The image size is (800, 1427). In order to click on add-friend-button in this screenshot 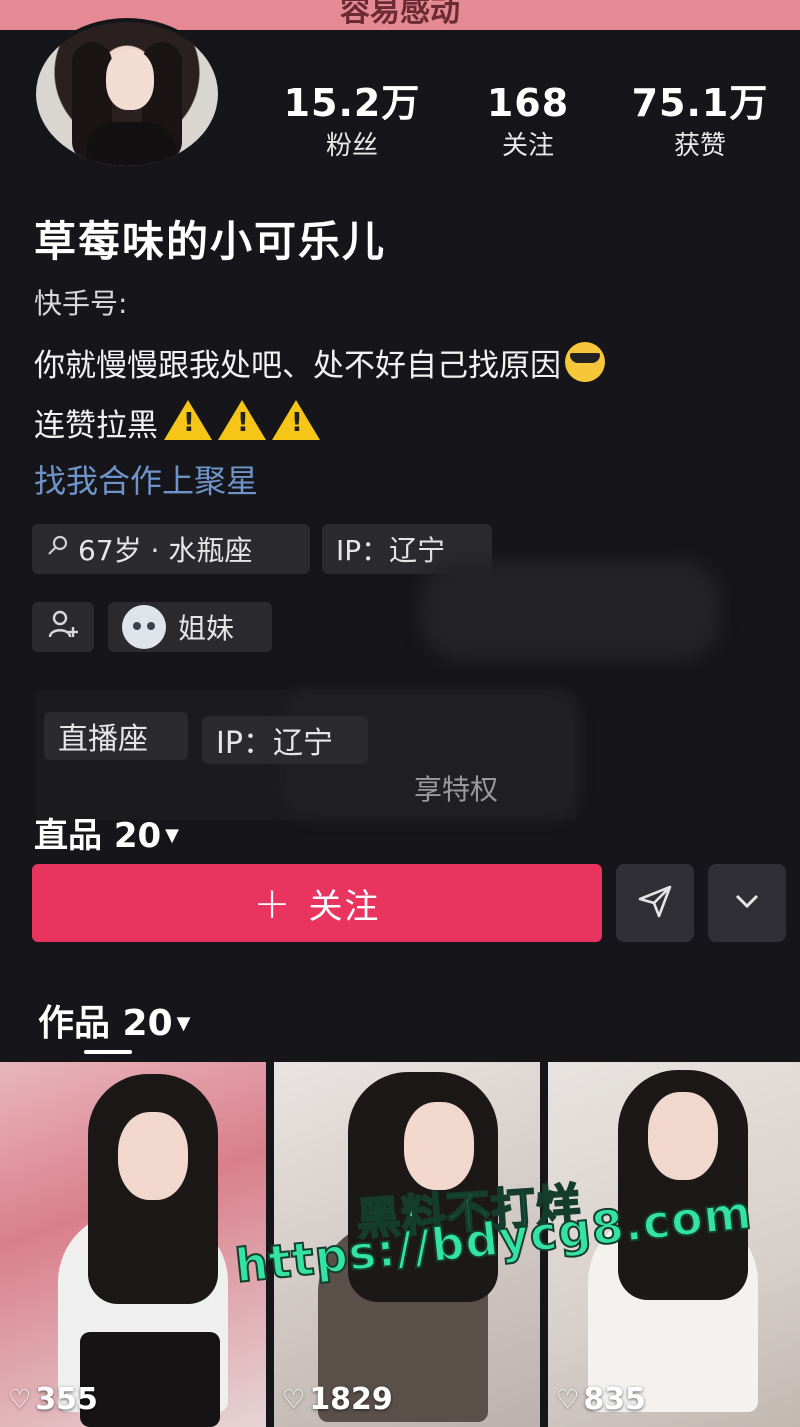, I will do `click(63, 627)`.